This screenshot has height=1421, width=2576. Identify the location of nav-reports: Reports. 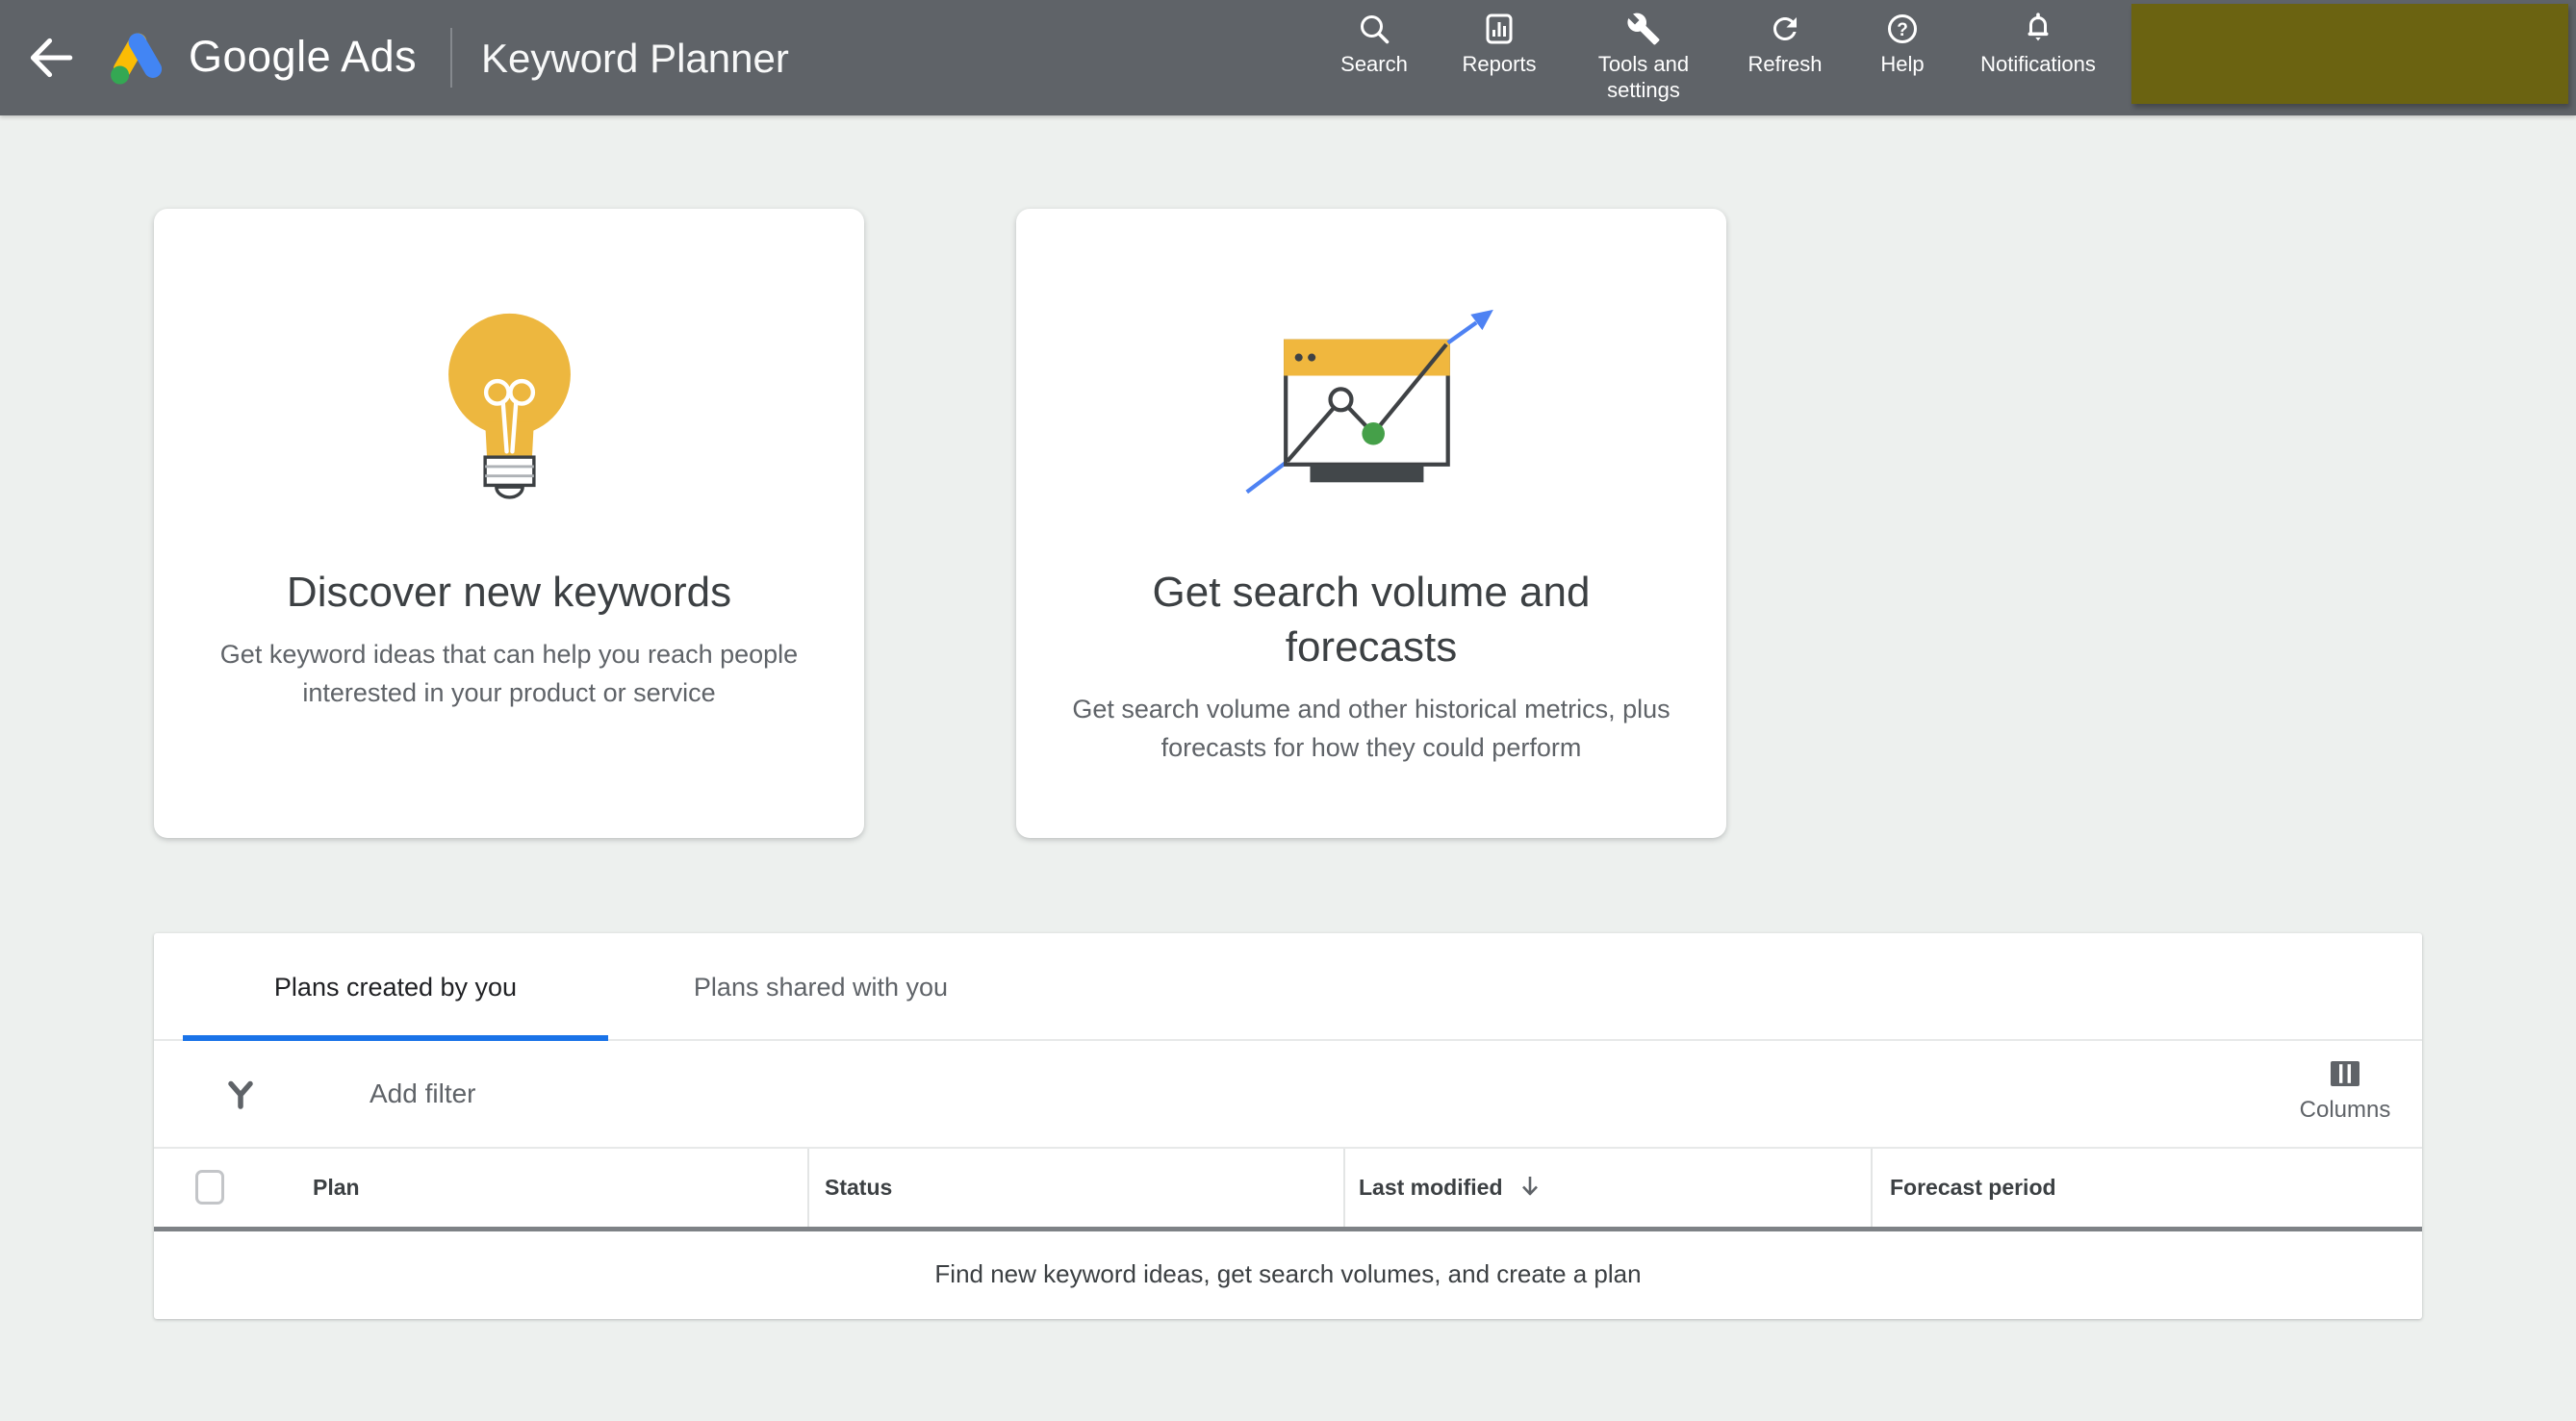
(1499, 44).